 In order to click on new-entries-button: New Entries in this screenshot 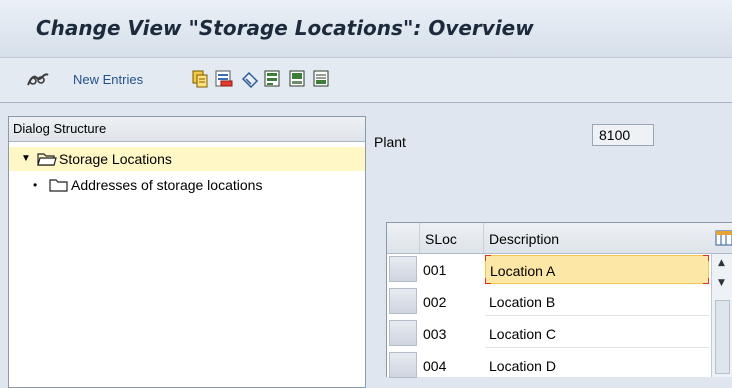, I will do `click(108, 79)`.